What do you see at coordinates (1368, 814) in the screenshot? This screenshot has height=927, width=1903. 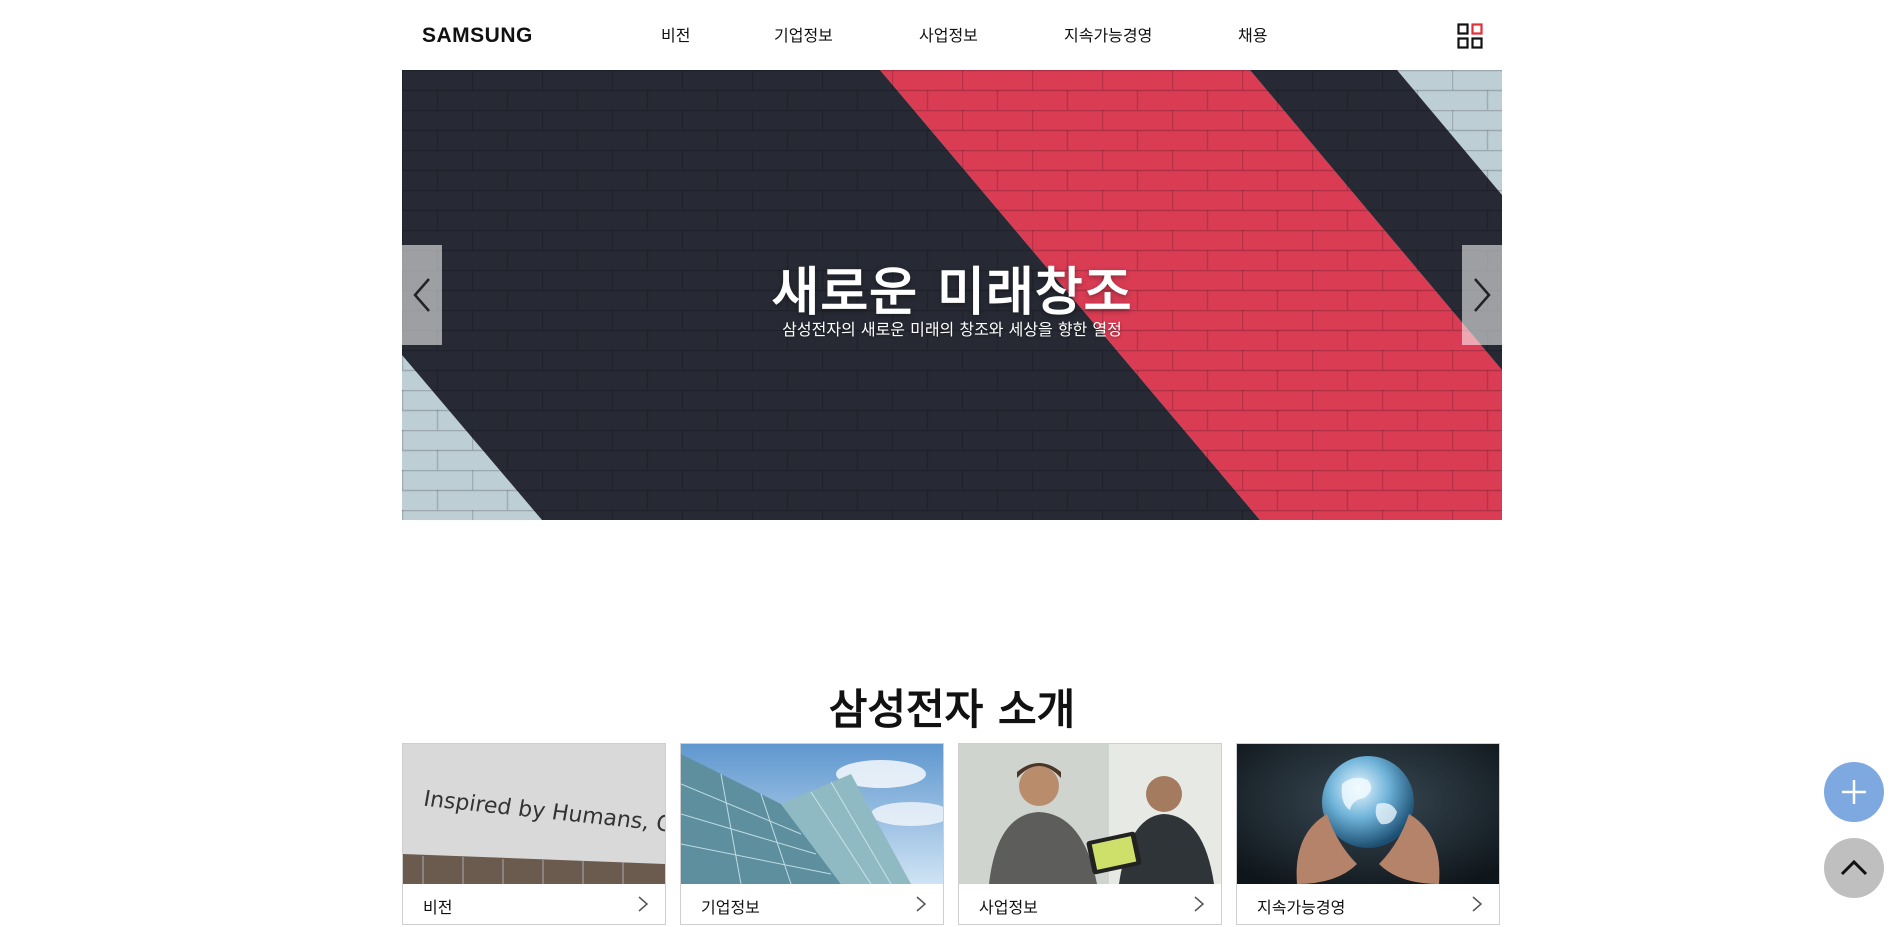 I see `globe-hands-image` at bounding box center [1368, 814].